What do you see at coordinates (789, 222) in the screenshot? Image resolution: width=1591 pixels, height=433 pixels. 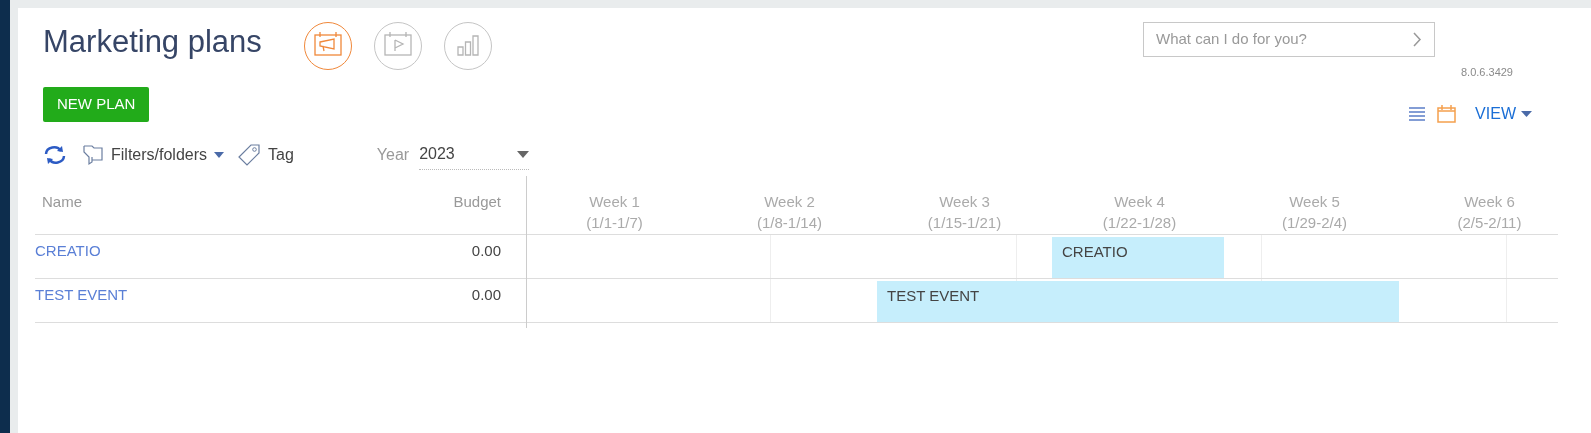 I see `week-range: (1/8-1/14)` at bounding box center [789, 222].